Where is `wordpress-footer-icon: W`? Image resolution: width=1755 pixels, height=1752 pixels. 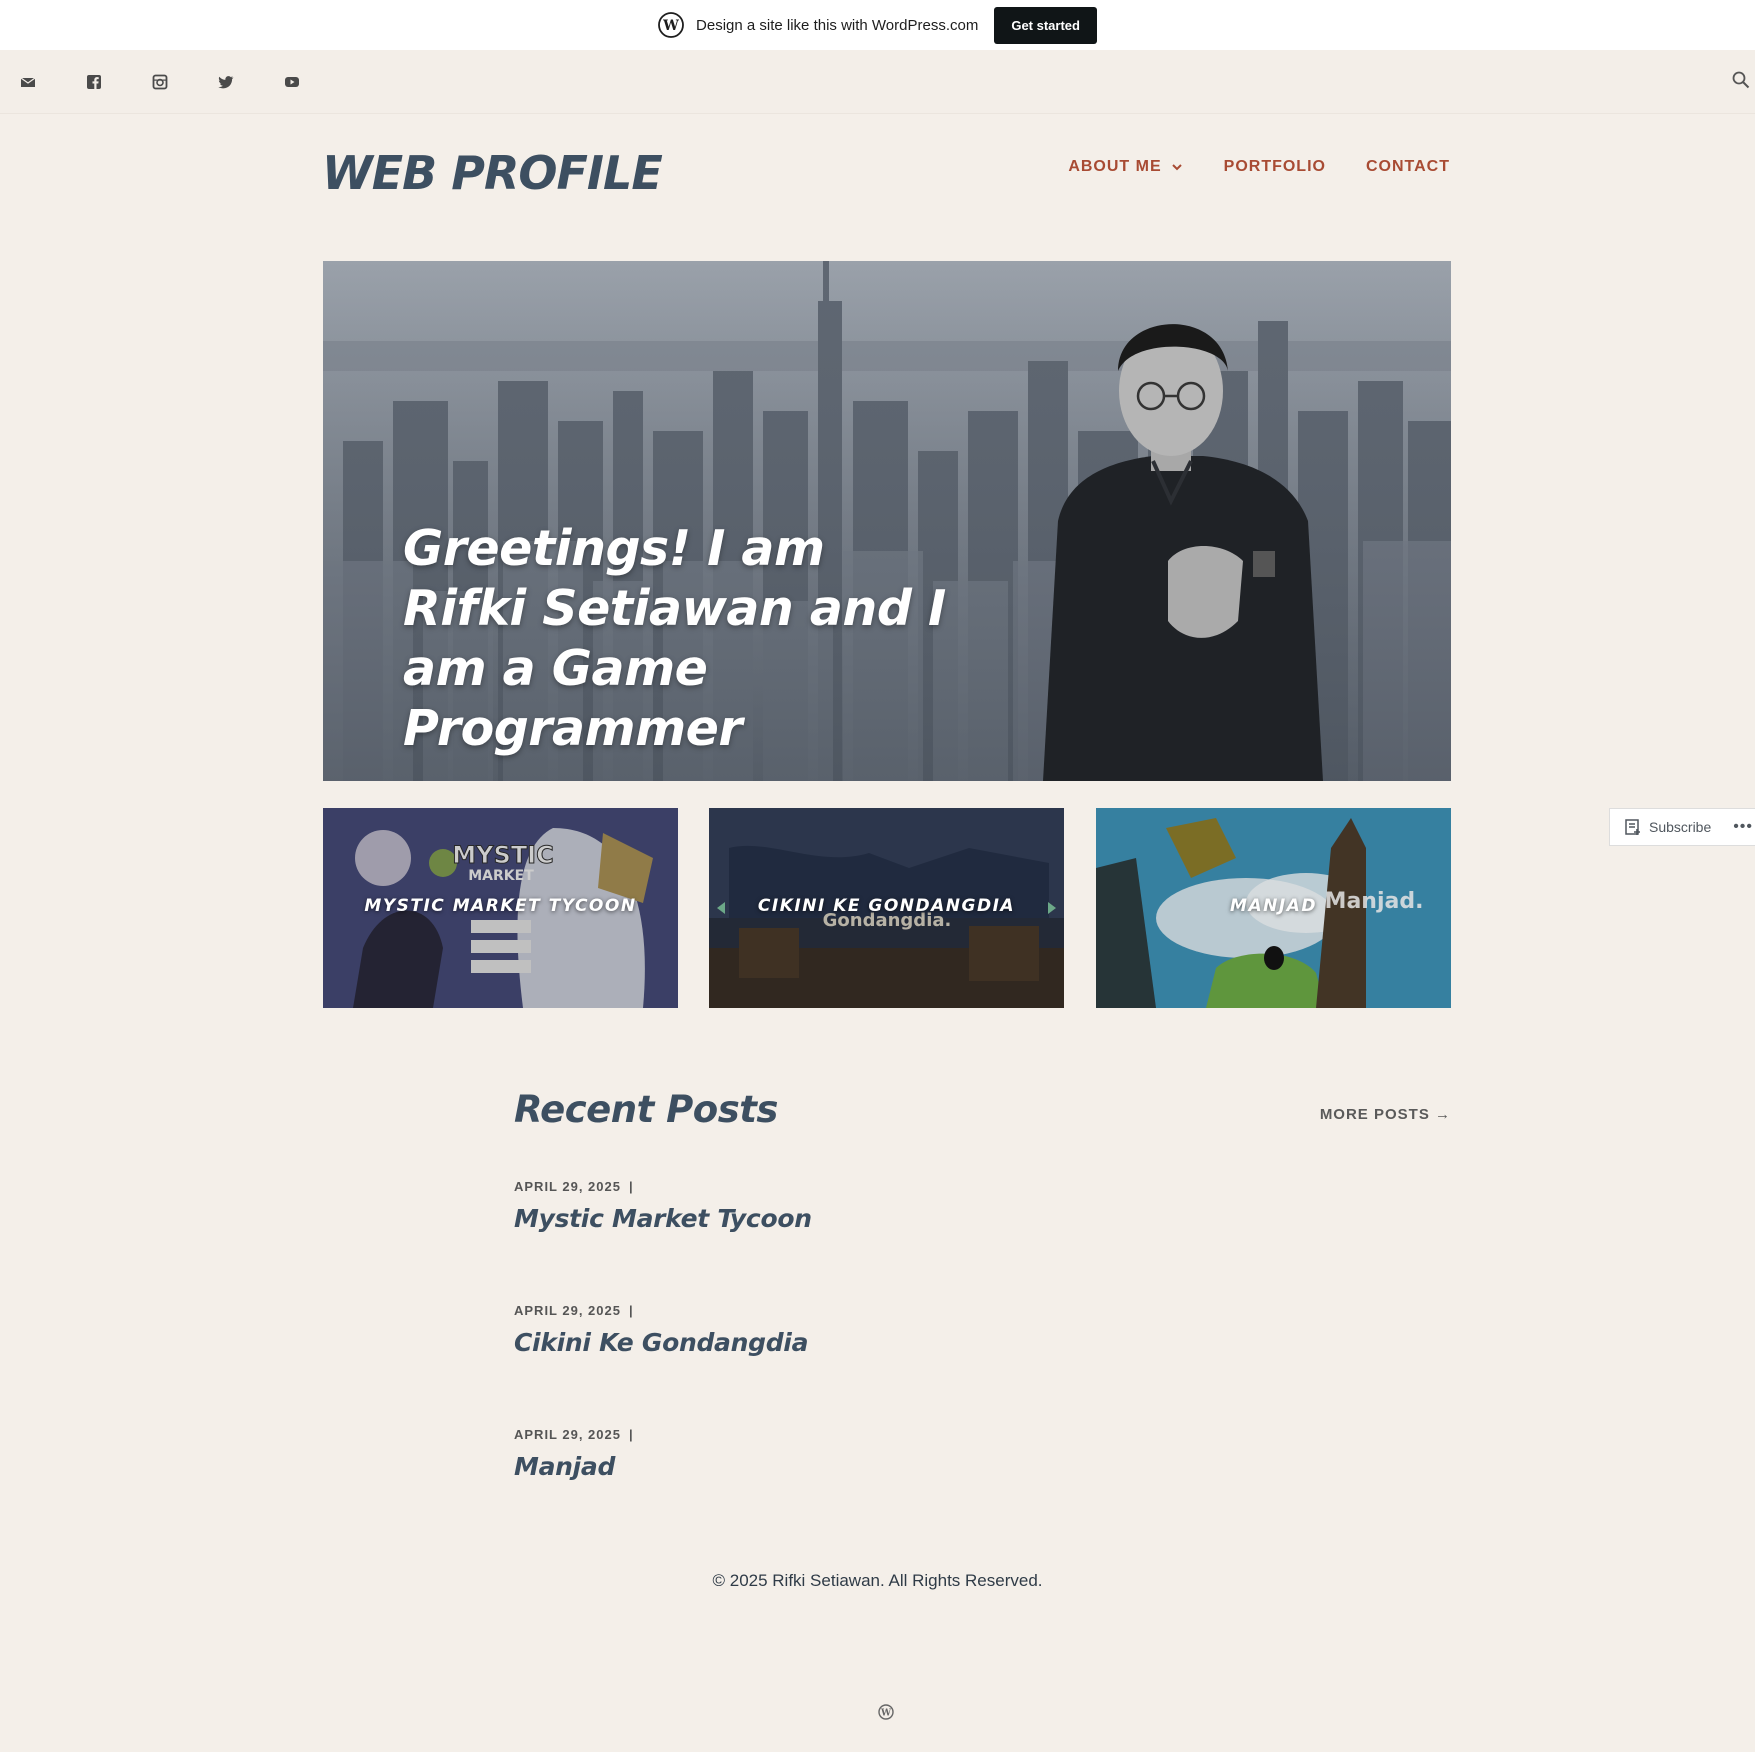
wordpress-footer-icon: W is located at coordinates (886, 1712).